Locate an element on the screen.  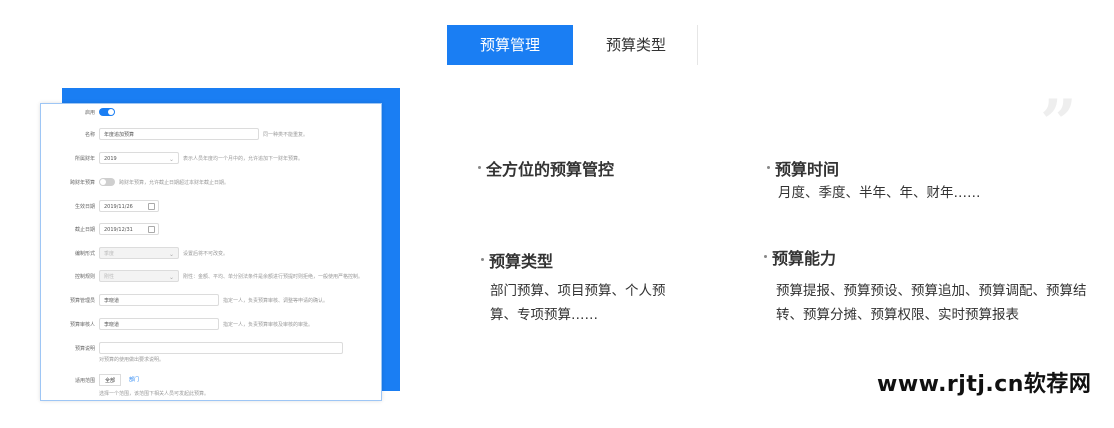
tab-divider is located at coordinates (697, 45).